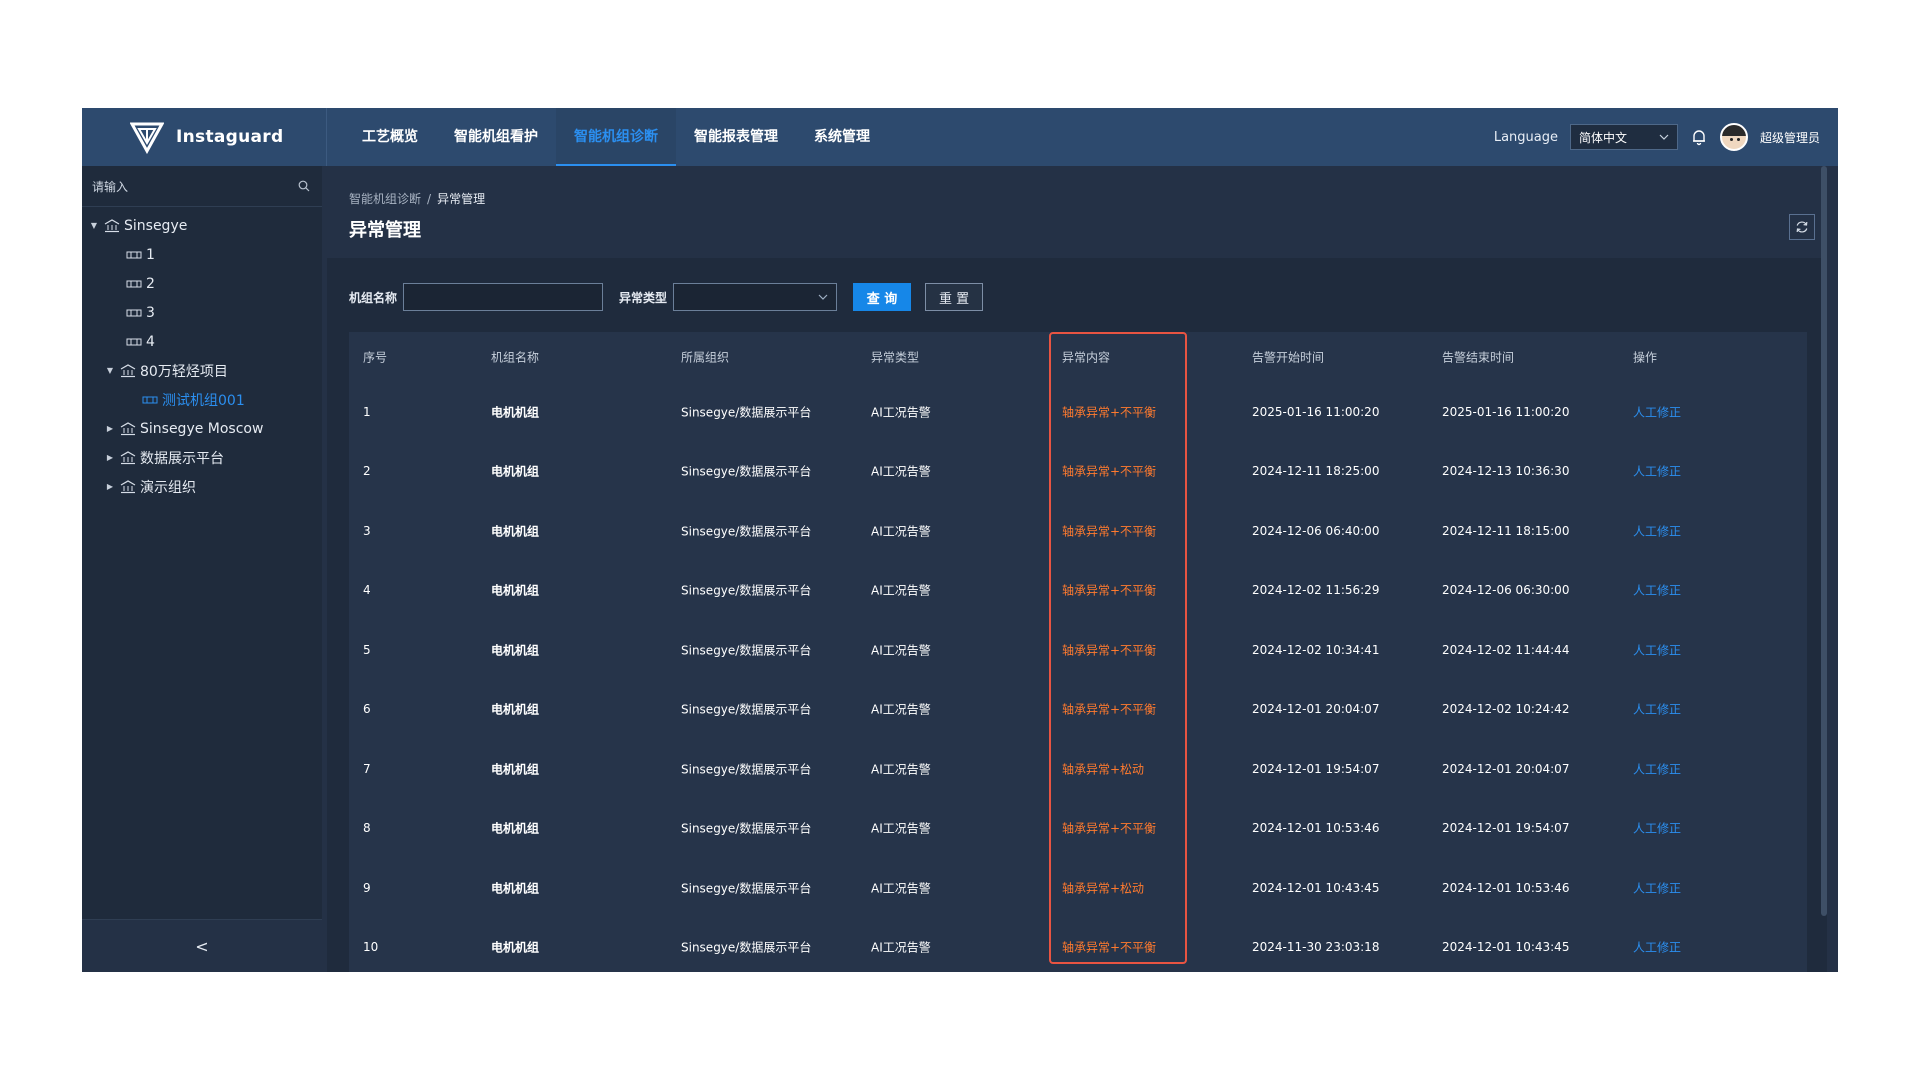 The image size is (1920, 1080). Describe the element at coordinates (515, 357) in the screenshot. I see `col-header-unit-name: 机组名称` at that location.